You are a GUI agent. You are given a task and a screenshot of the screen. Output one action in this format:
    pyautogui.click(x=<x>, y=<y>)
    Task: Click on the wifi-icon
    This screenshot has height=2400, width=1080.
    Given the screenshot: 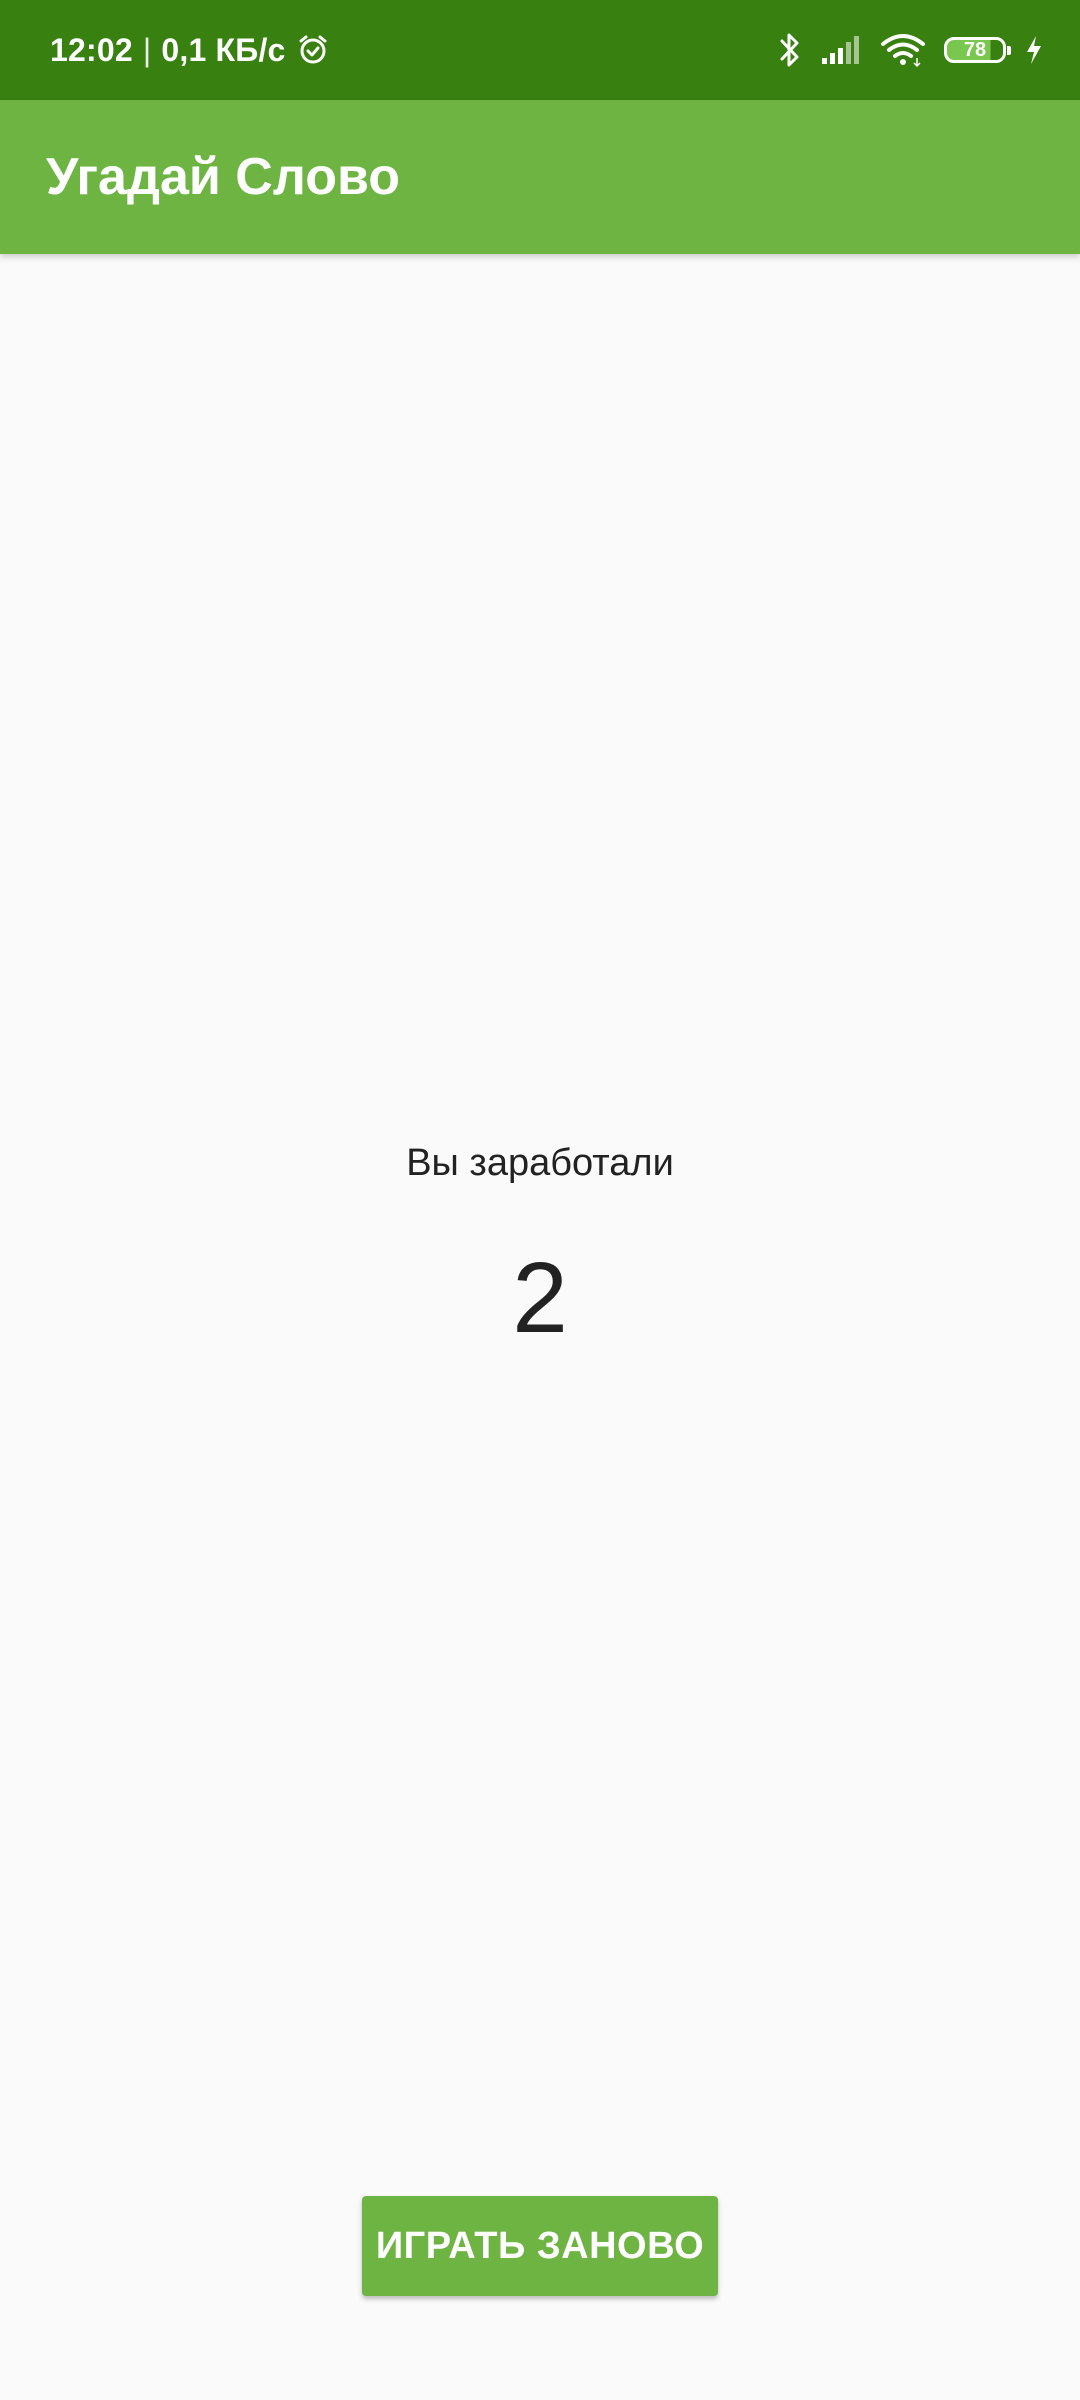 What is the action you would take?
    pyautogui.click(x=903, y=50)
    